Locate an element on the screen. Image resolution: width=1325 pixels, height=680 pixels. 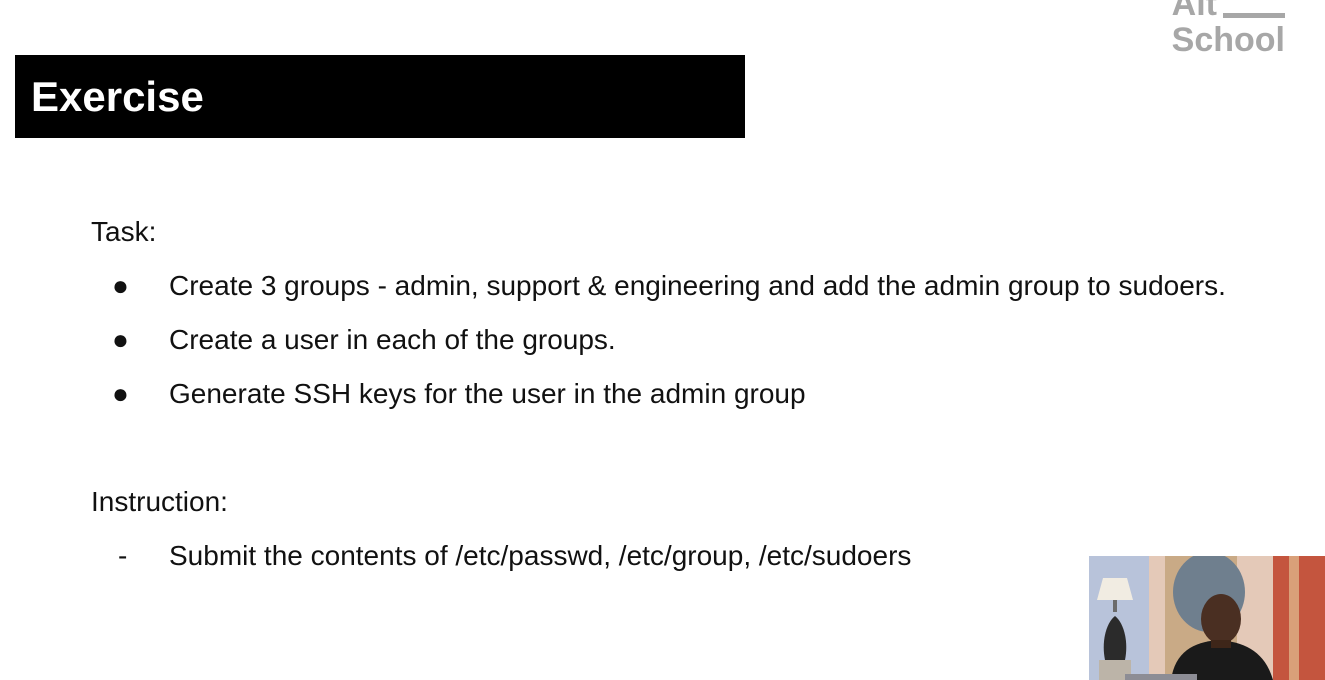
task-heading: Task: is located at coordinates (124, 231).